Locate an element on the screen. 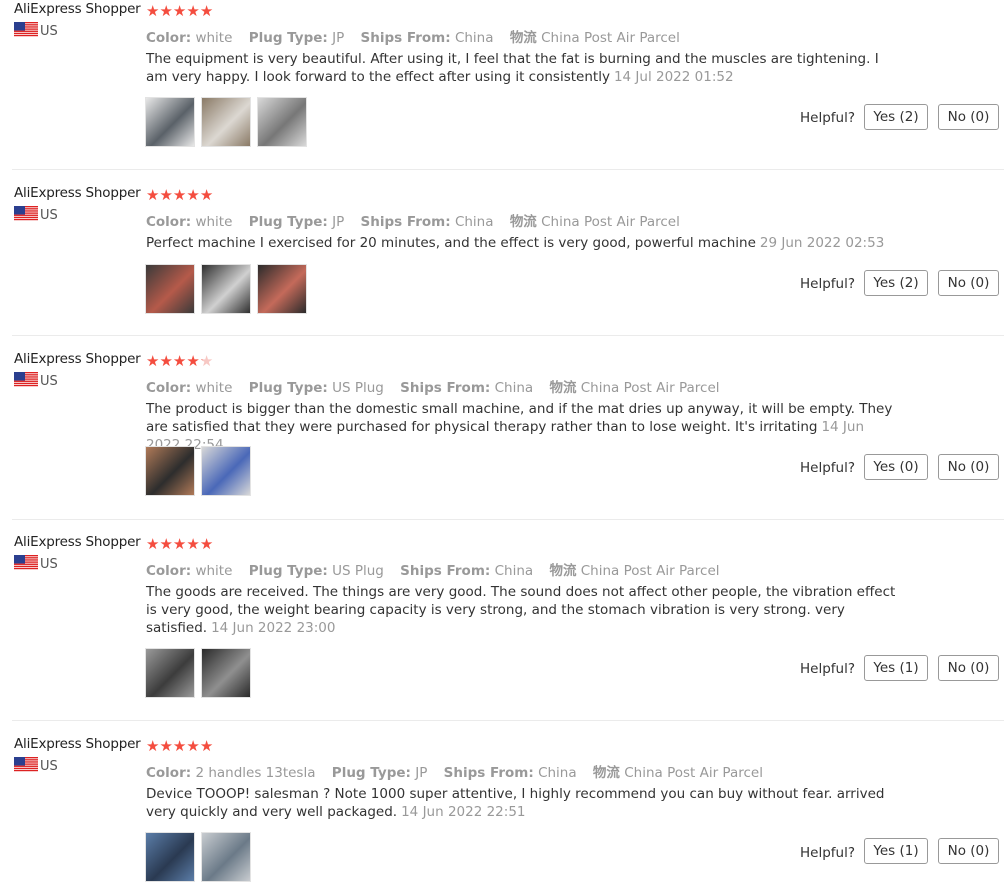 Image resolution: width=1004 pixels, height=882 pixels. device-screen-photo is located at coordinates (226, 673).